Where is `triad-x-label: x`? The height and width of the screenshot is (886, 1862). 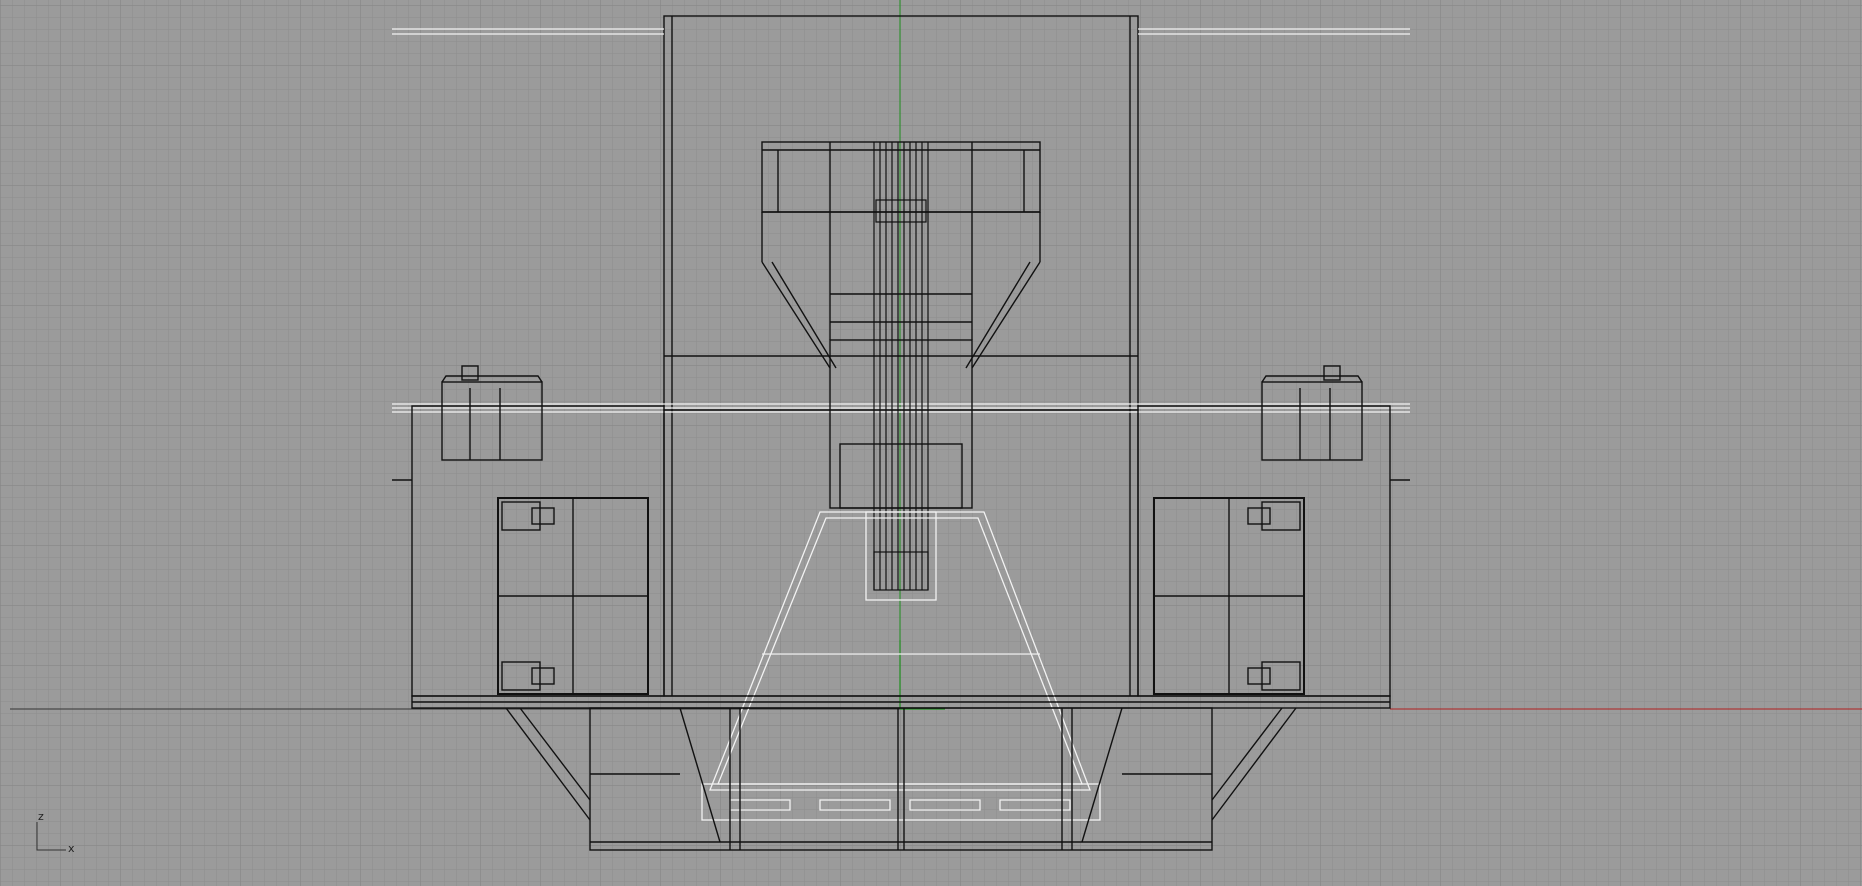
triad-x-label: x is located at coordinates (71, 848).